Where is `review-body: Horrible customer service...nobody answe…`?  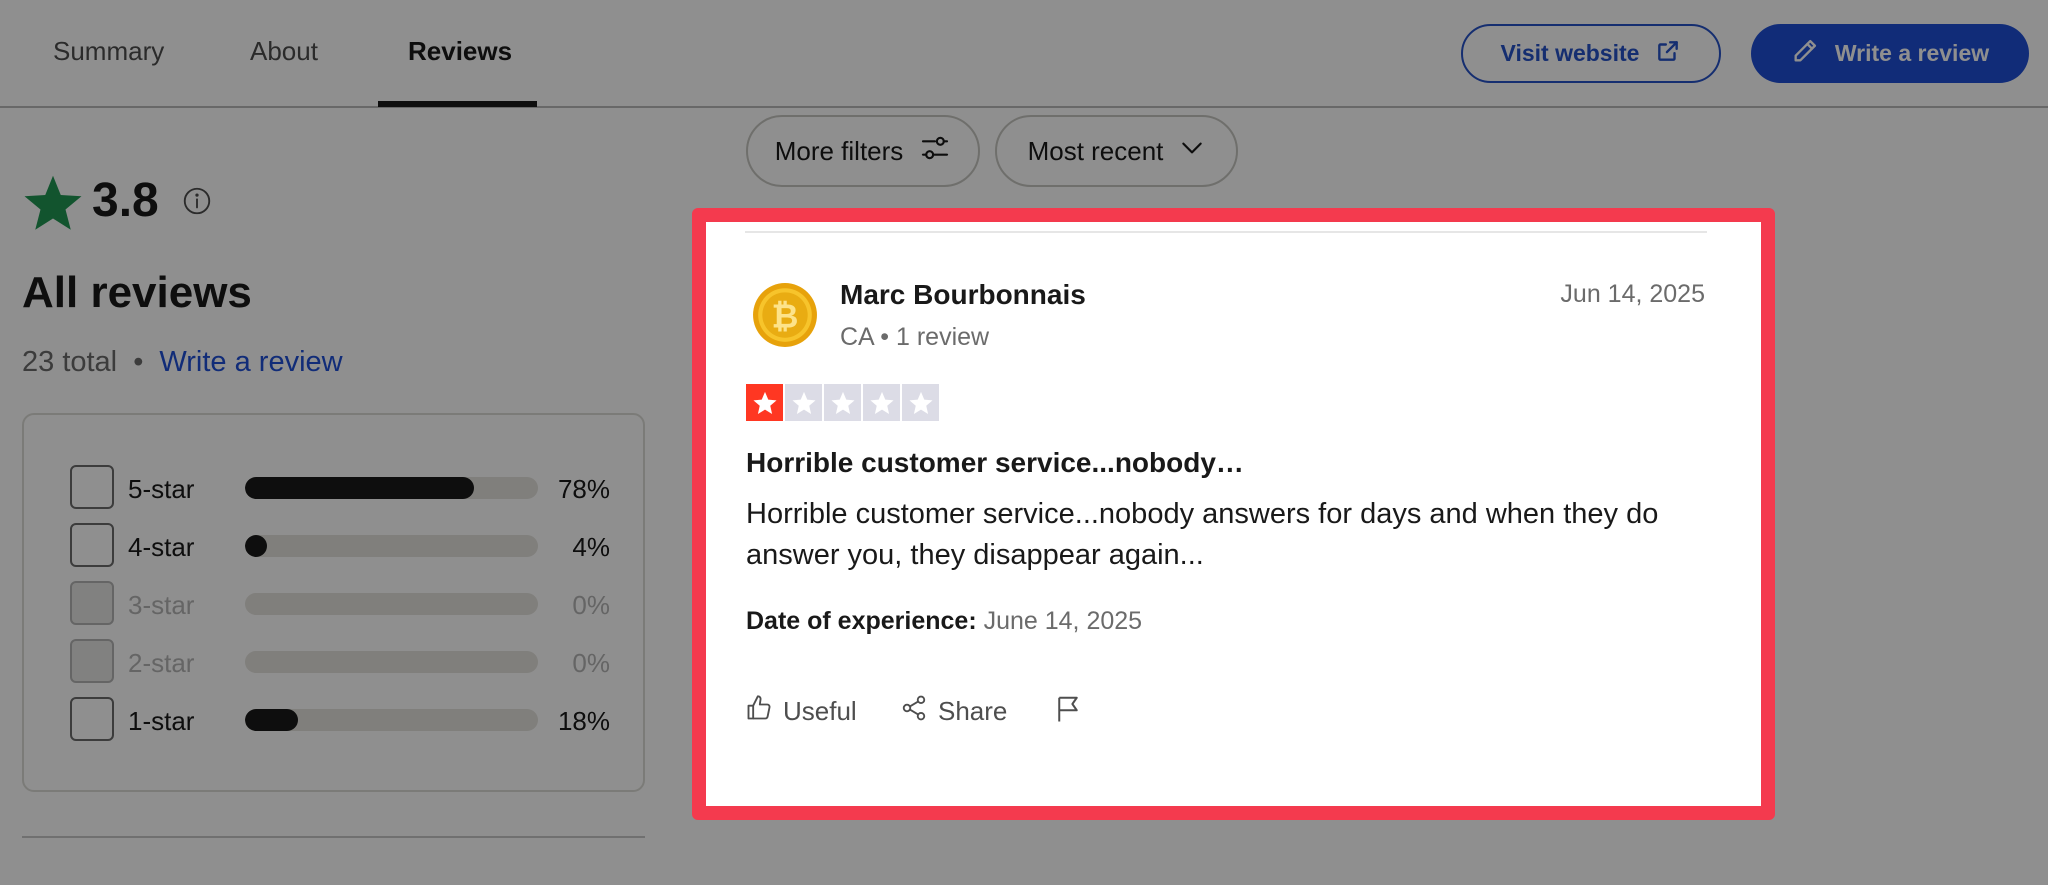
review-body: Horrible customer service...nobody answe… is located at coordinates (1202, 534).